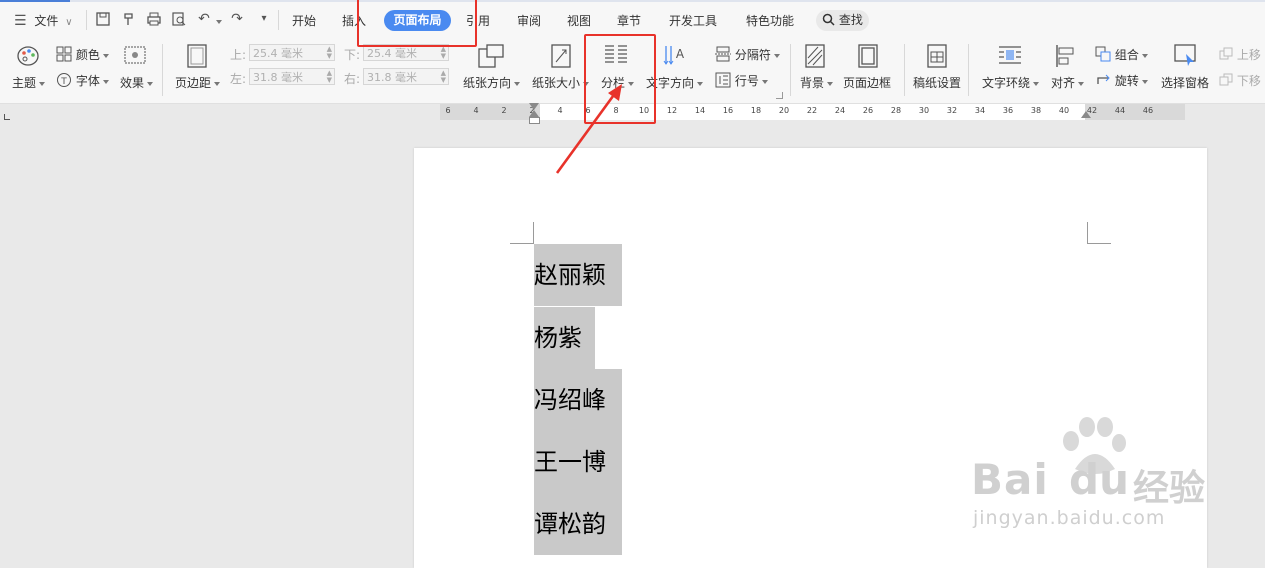 Image resolution: width=1265 pixels, height=568 pixels. I want to click on tab-review: 审阅, so click(529, 20).